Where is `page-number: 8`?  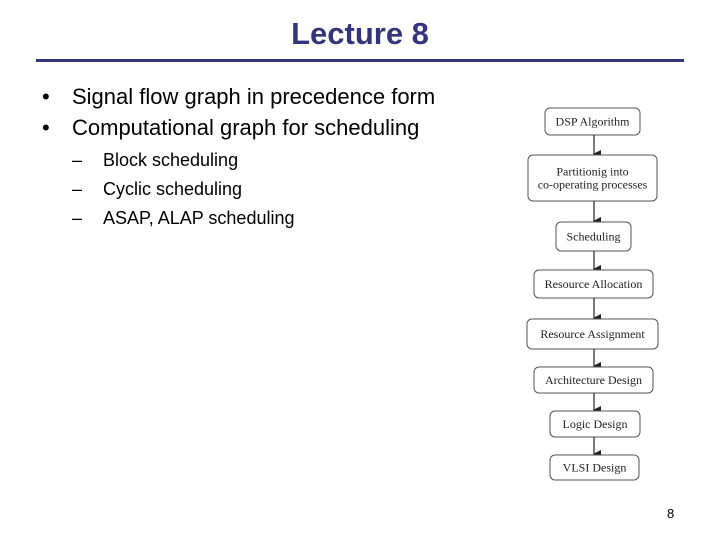
page-number: 8 is located at coordinates (671, 513).